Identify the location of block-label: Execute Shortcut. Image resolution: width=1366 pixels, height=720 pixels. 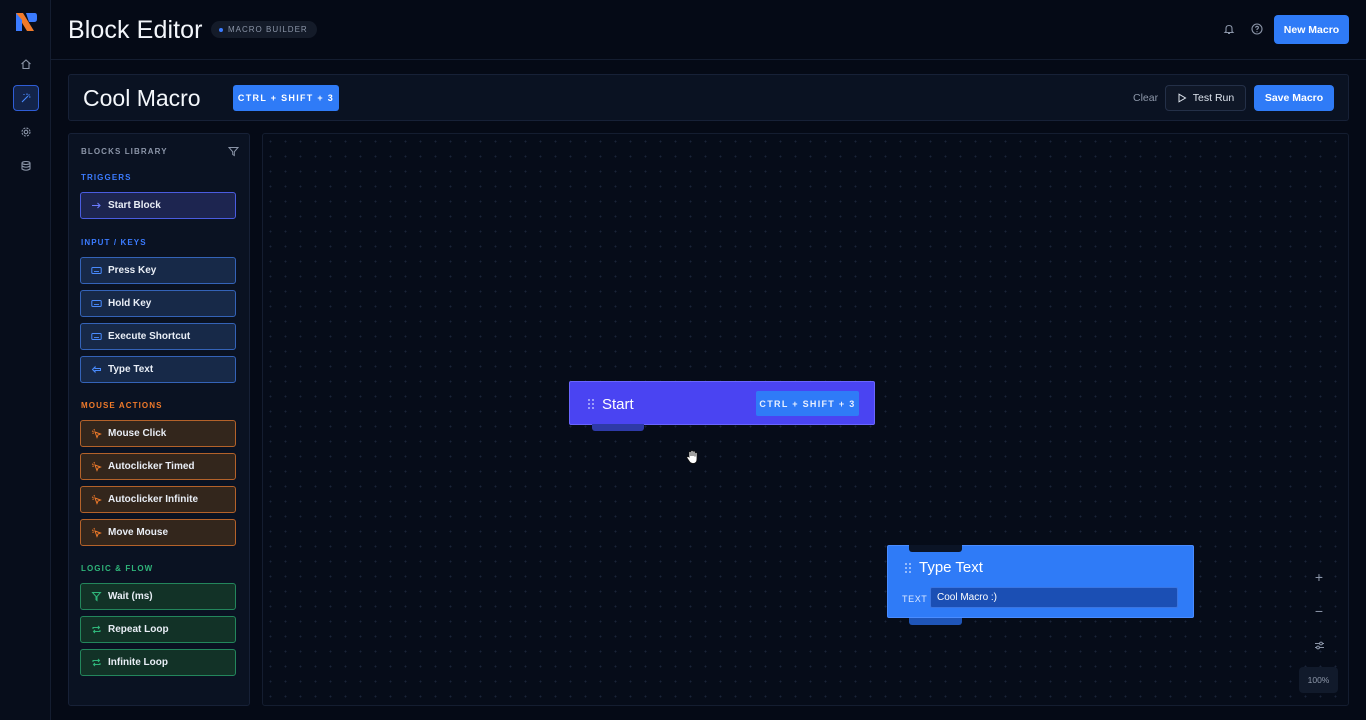
(149, 336).